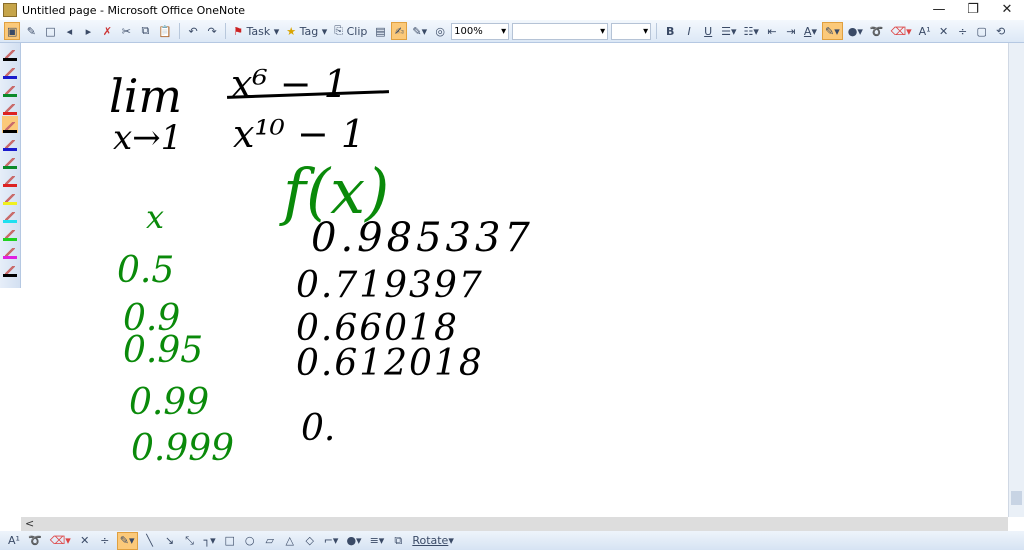 The image size is (1024, 550). I want to click on scroll-left-icon: <, so click(29, 523).